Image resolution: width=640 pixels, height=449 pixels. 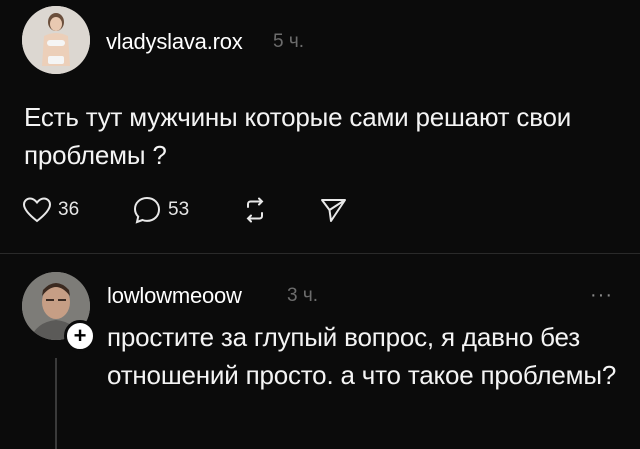 What do you see at coordinates (601, 295) in the screenshot?
I see `more-options-button: ···` at bounding box center [601, 295].